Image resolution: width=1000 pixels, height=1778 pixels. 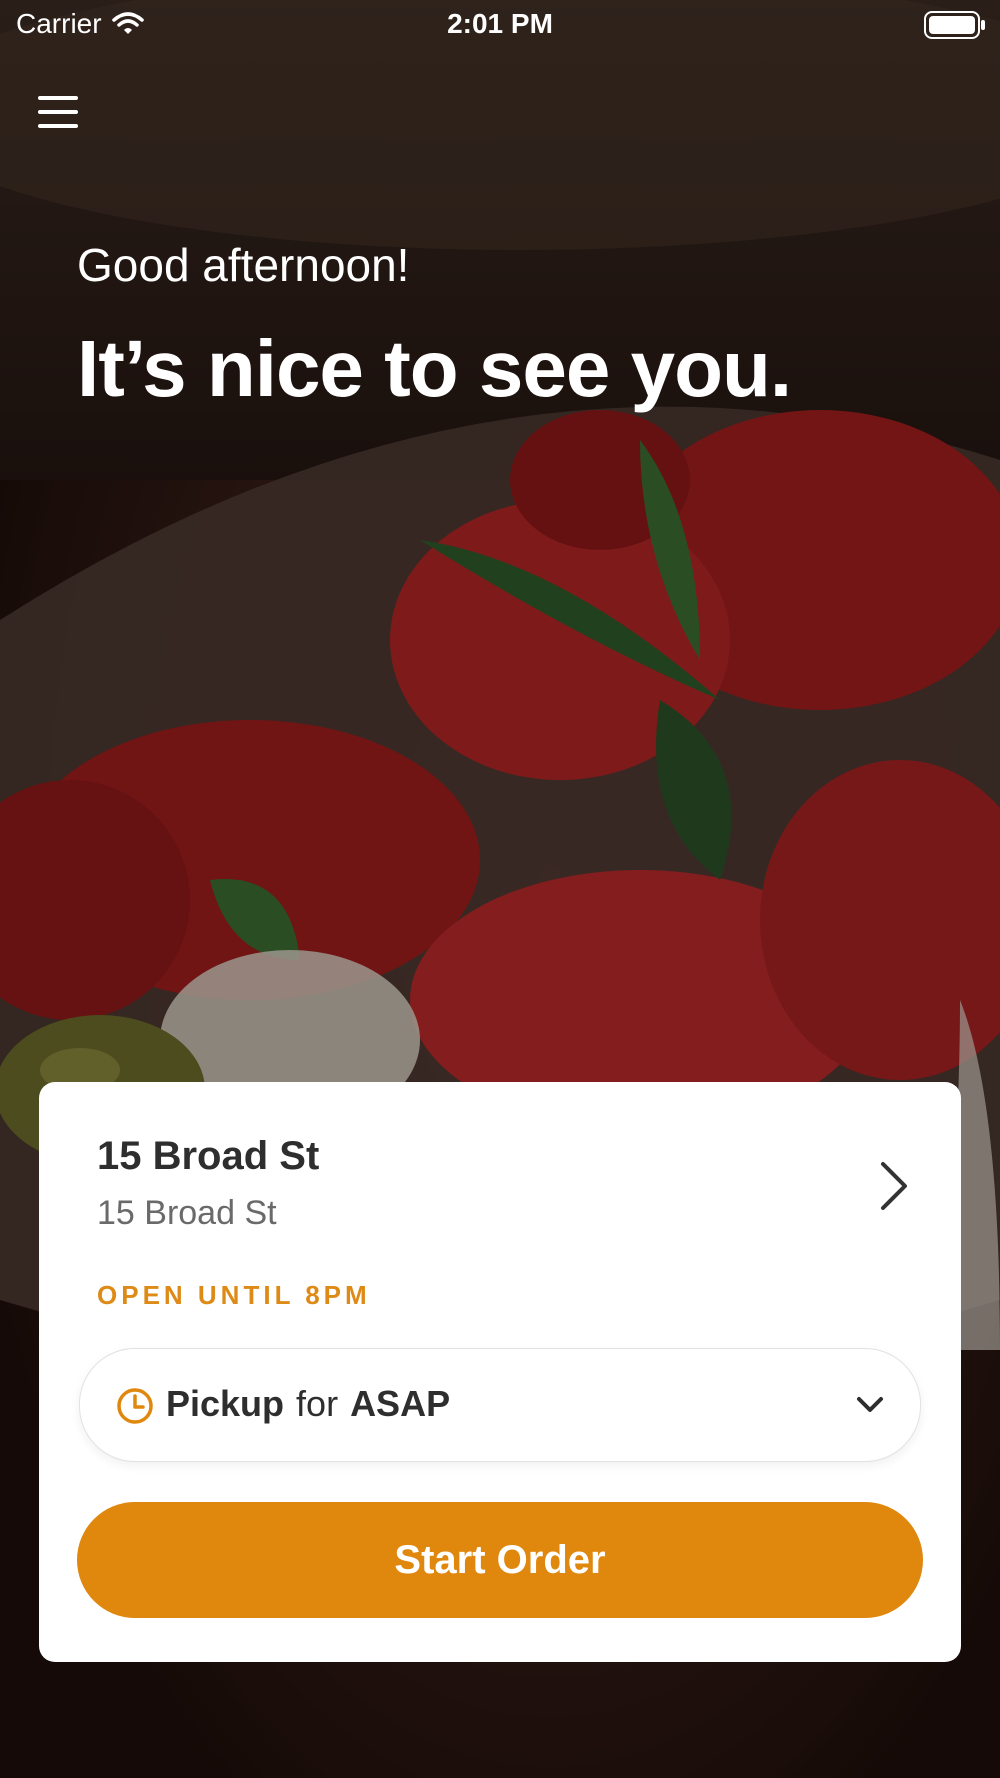 What do you see at coordinates (500, 1182) in the screenshot?
I see `location-details-link` at bounding box center [500, 1182].